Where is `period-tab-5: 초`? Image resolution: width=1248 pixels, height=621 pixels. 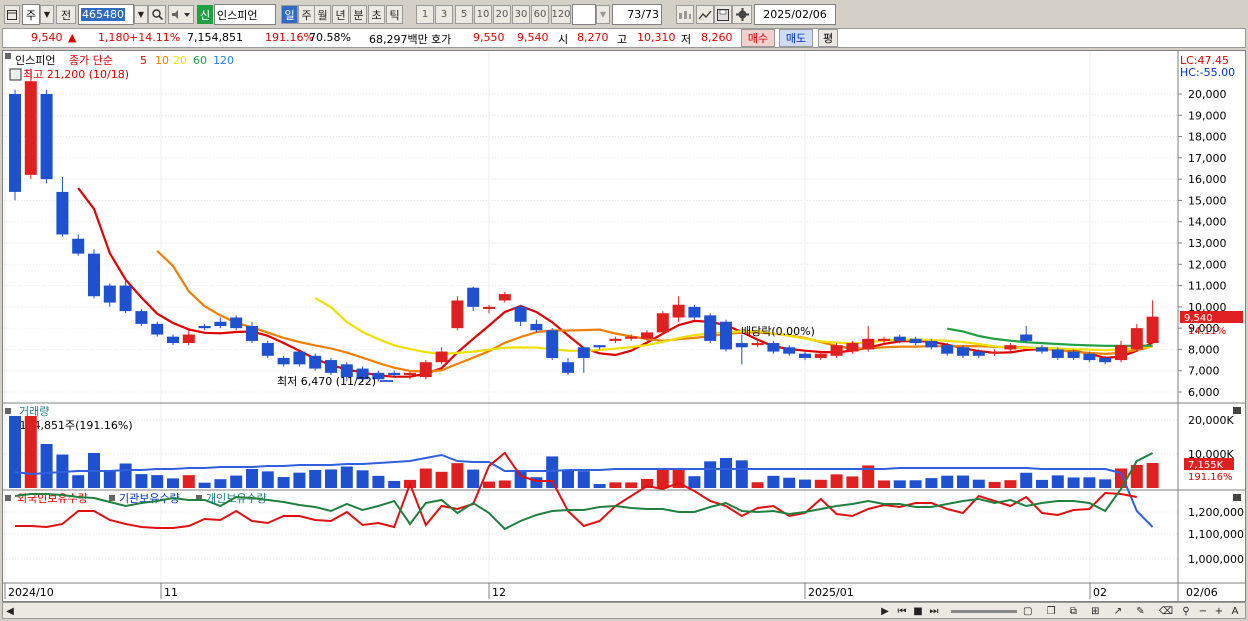 period-tab-5: 초 is located at coordinates (376, 14).